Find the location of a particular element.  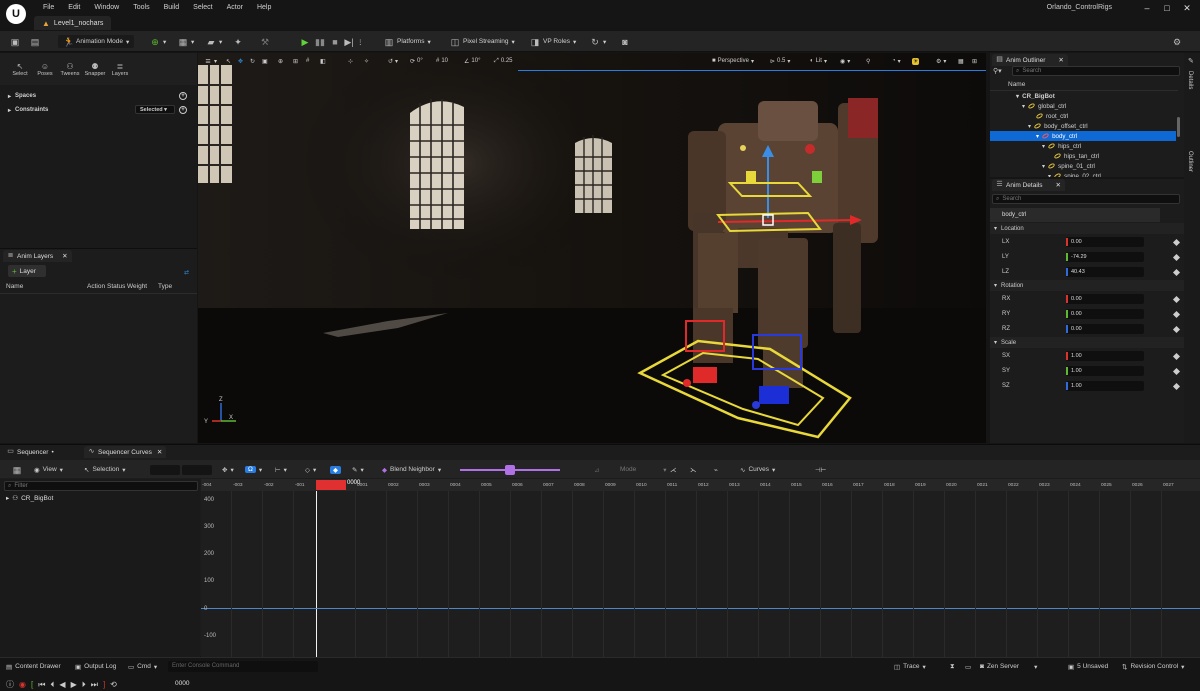

mode-dropdown: 🏃 Animation Mode ▾ is located at coordinates (96, 41).